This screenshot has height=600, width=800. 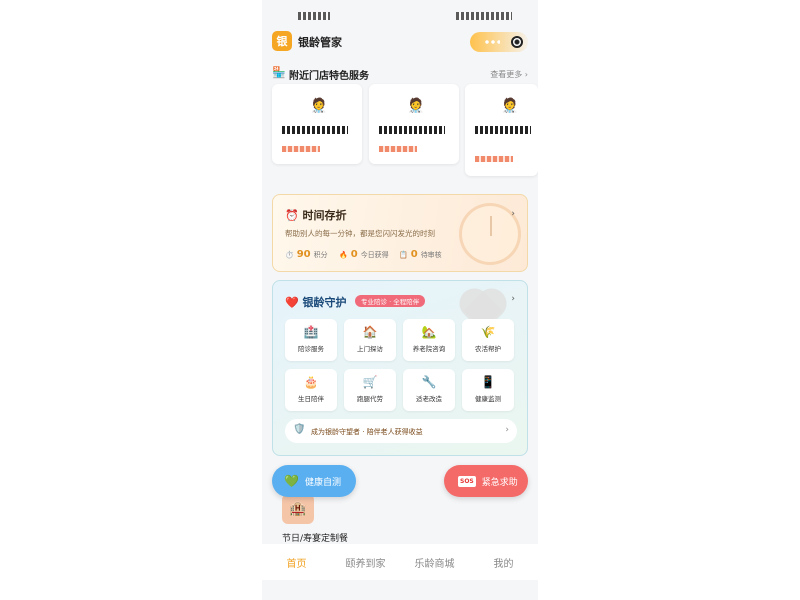 What do you see at coordinates (434, 562) in the screenshot?
I see `tab-mall: 乐龄商城` at bounding box center [434, 562].